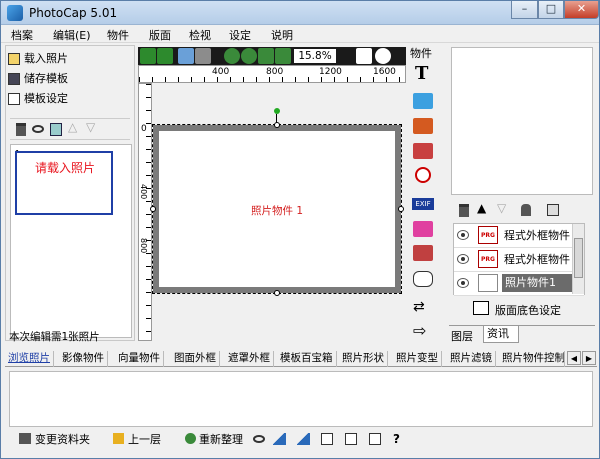 This screenshot has height=459, width=600. Describe the element at coordinates (364, 56) in the screenshot. I see `pointer-icon` at that location.